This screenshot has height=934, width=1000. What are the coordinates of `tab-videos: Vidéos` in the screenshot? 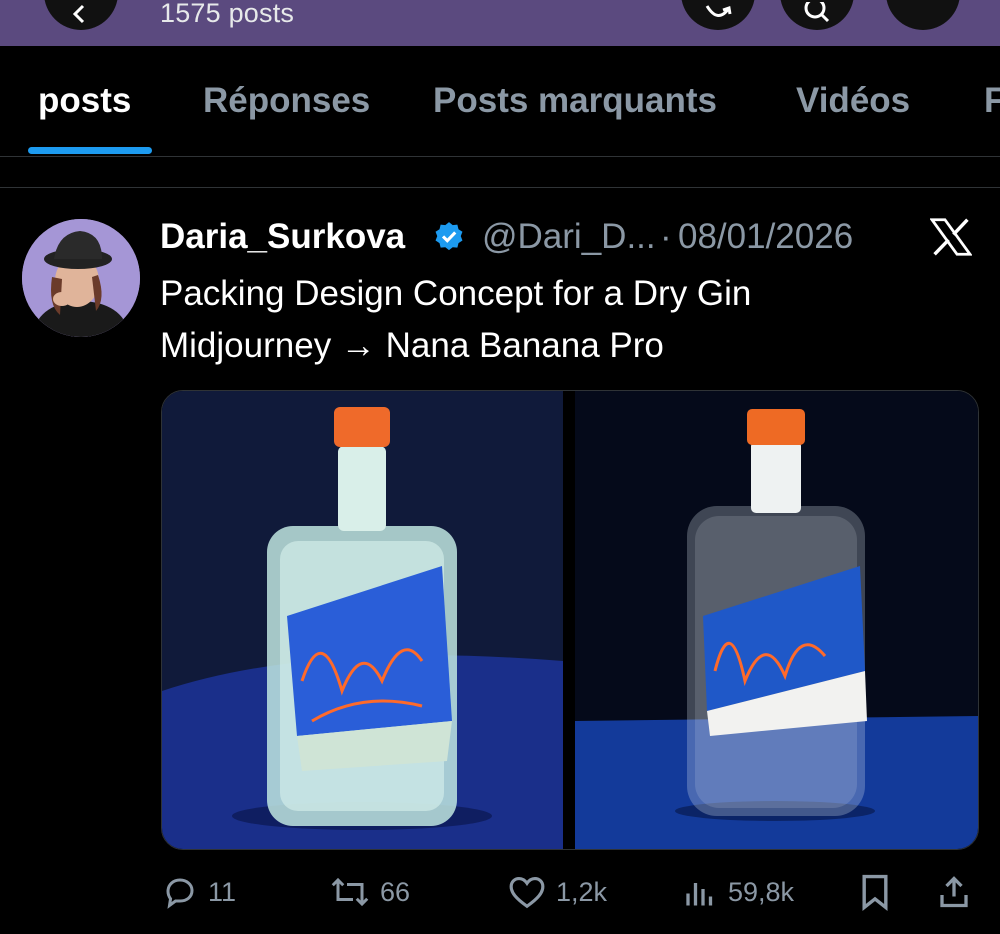 It's located at (853, 101).